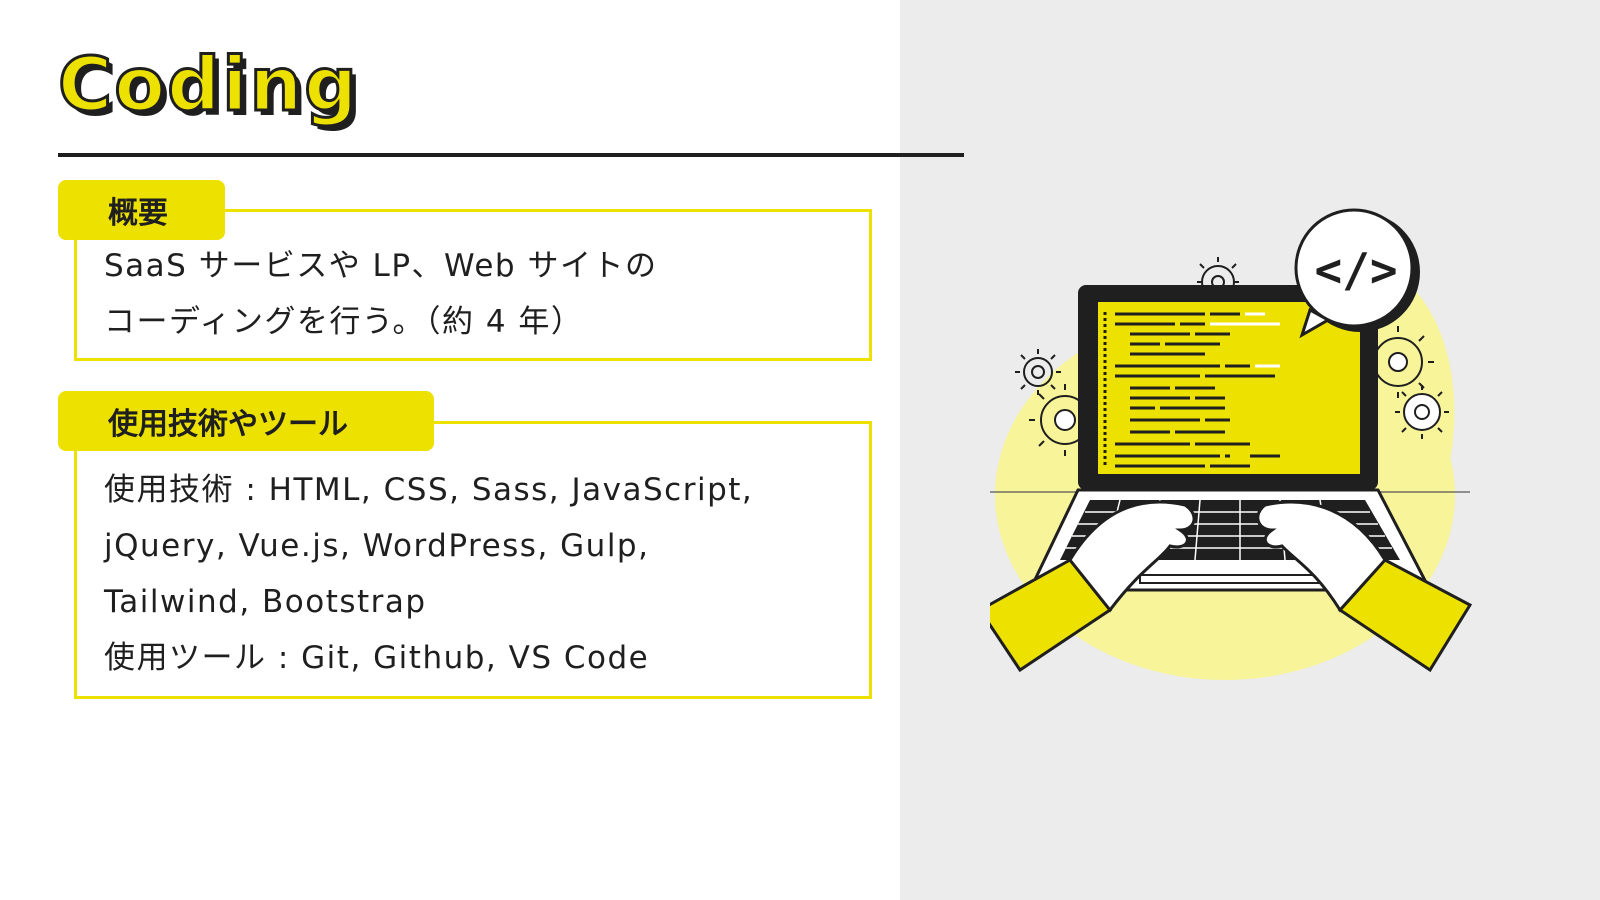 The image size is (1600, 900). Describe the element at coordinates (344, 322) in the screenshot. I see `overview-line: コーディングを行う。（約 4 年）` at that location.